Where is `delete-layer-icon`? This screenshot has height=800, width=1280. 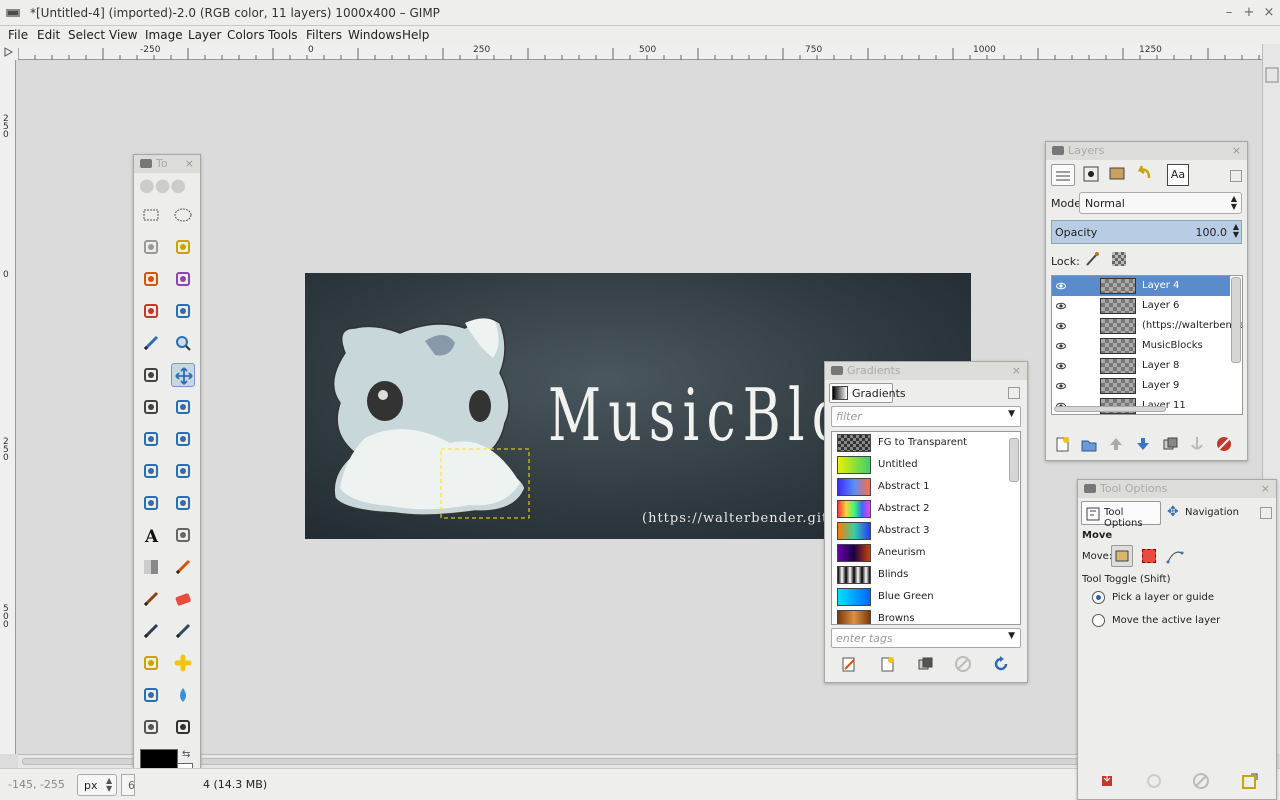 delete-layer-icon is located at coordinates (1224, 444).